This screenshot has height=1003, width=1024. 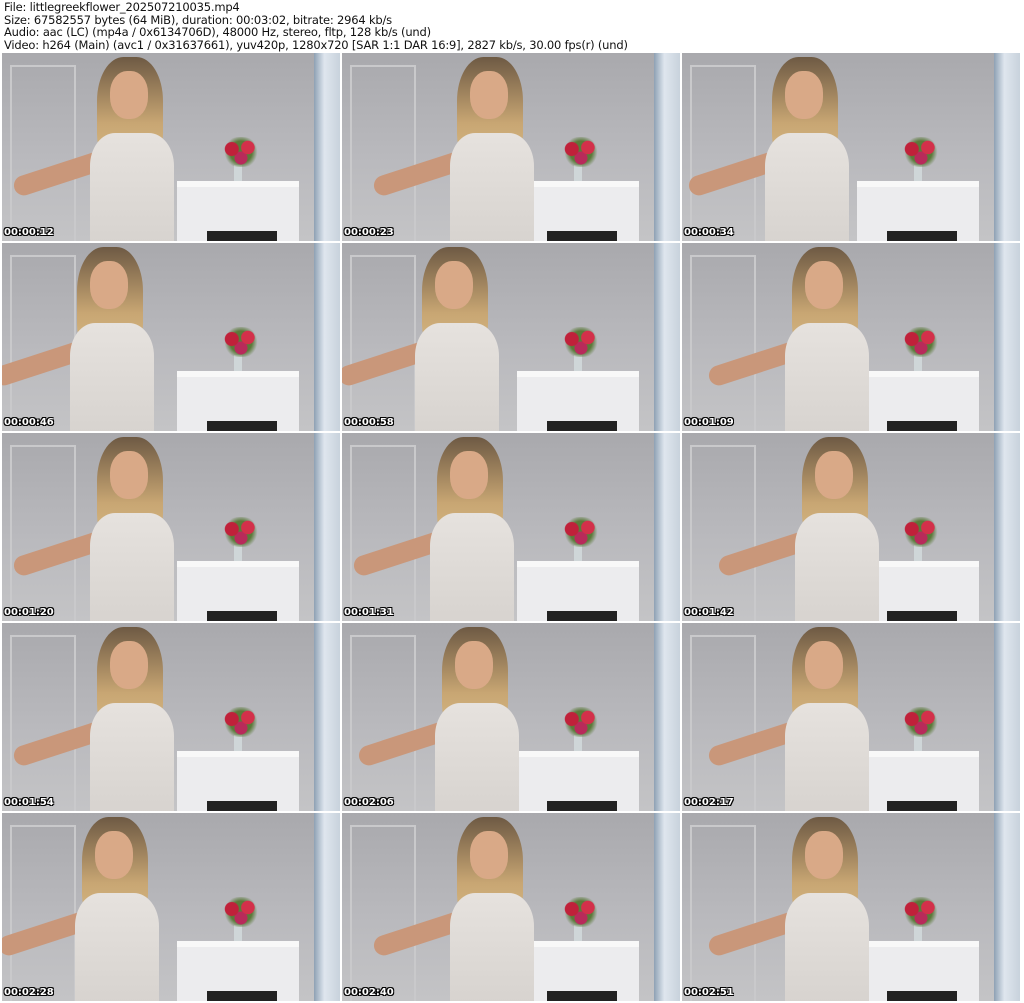 I want to click on video-thumbnail: 00:00:34, so click(x=851, y=147).